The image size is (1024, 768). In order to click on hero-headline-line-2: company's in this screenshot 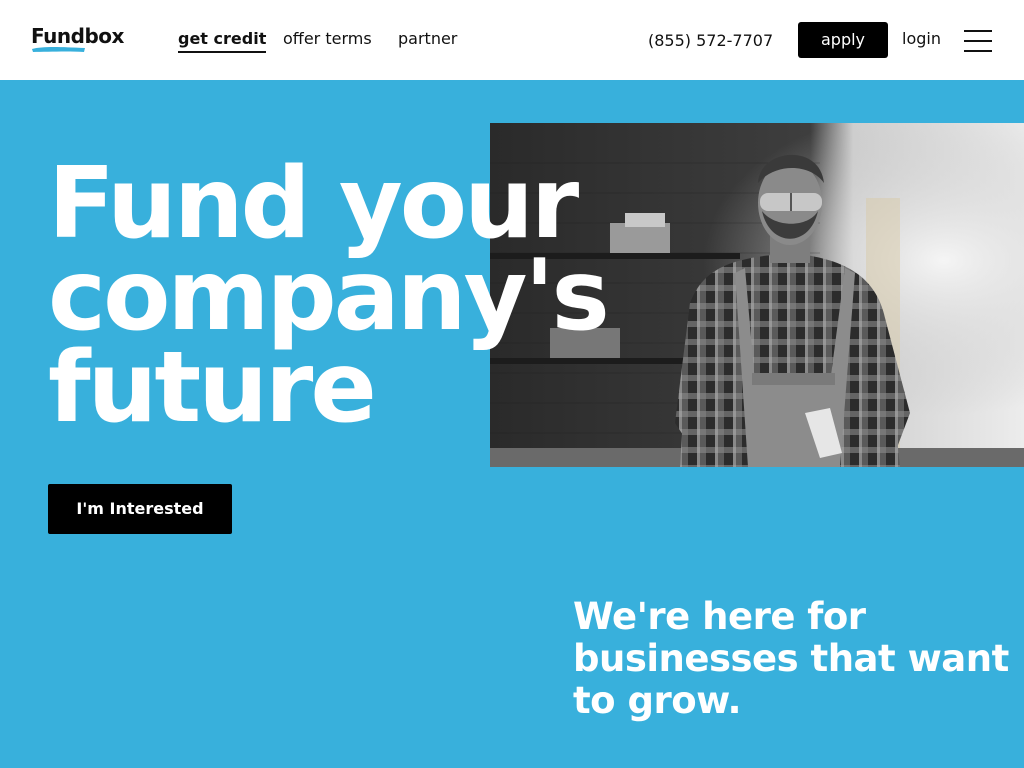, I will do `click(329, 296)`.